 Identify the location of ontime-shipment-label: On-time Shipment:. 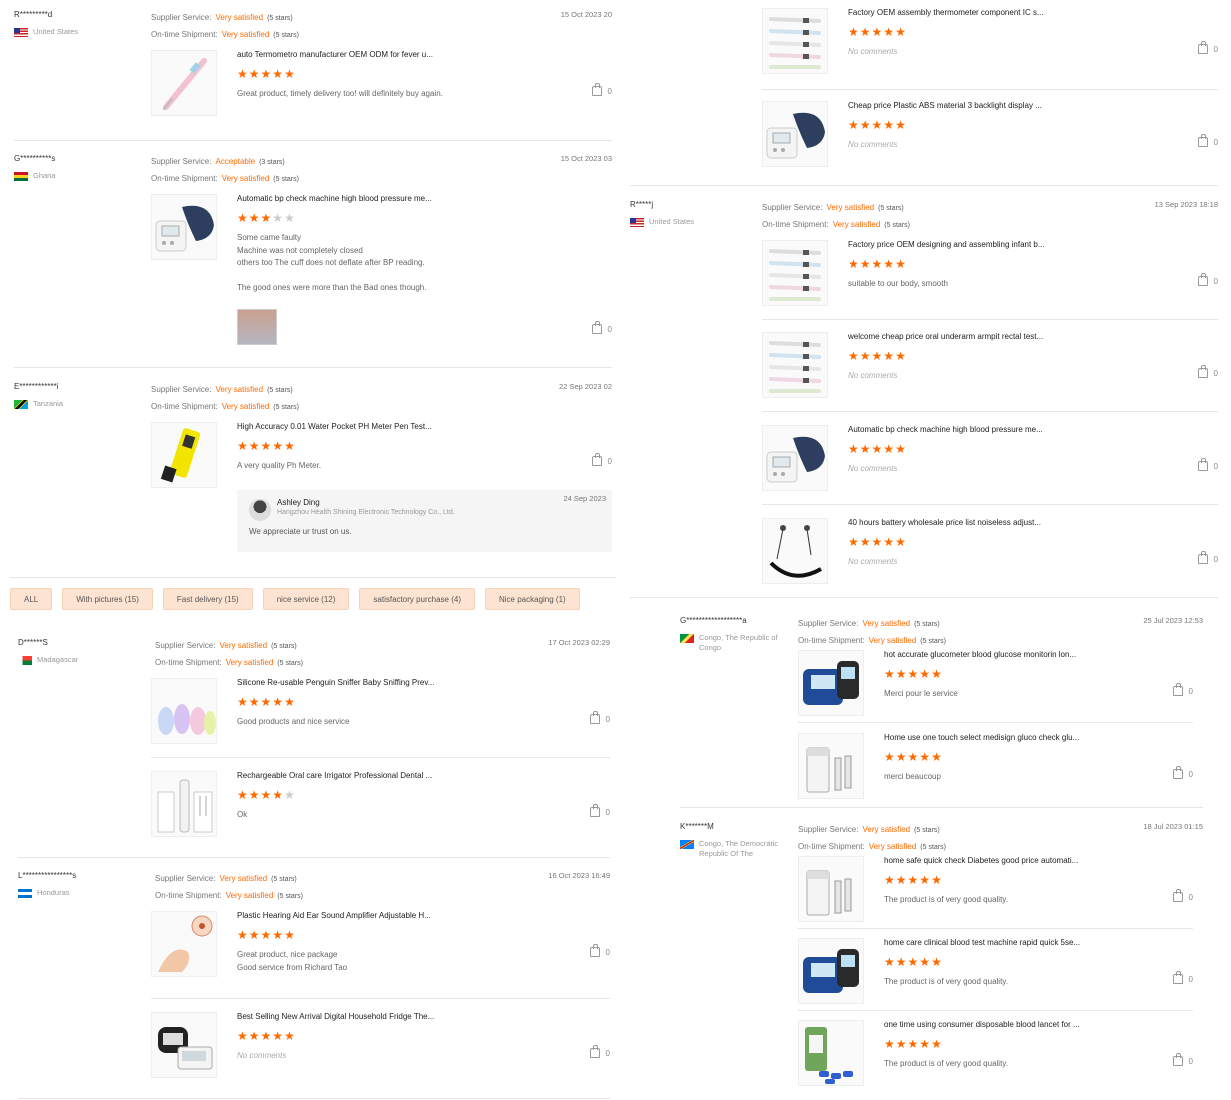
(831, 846).